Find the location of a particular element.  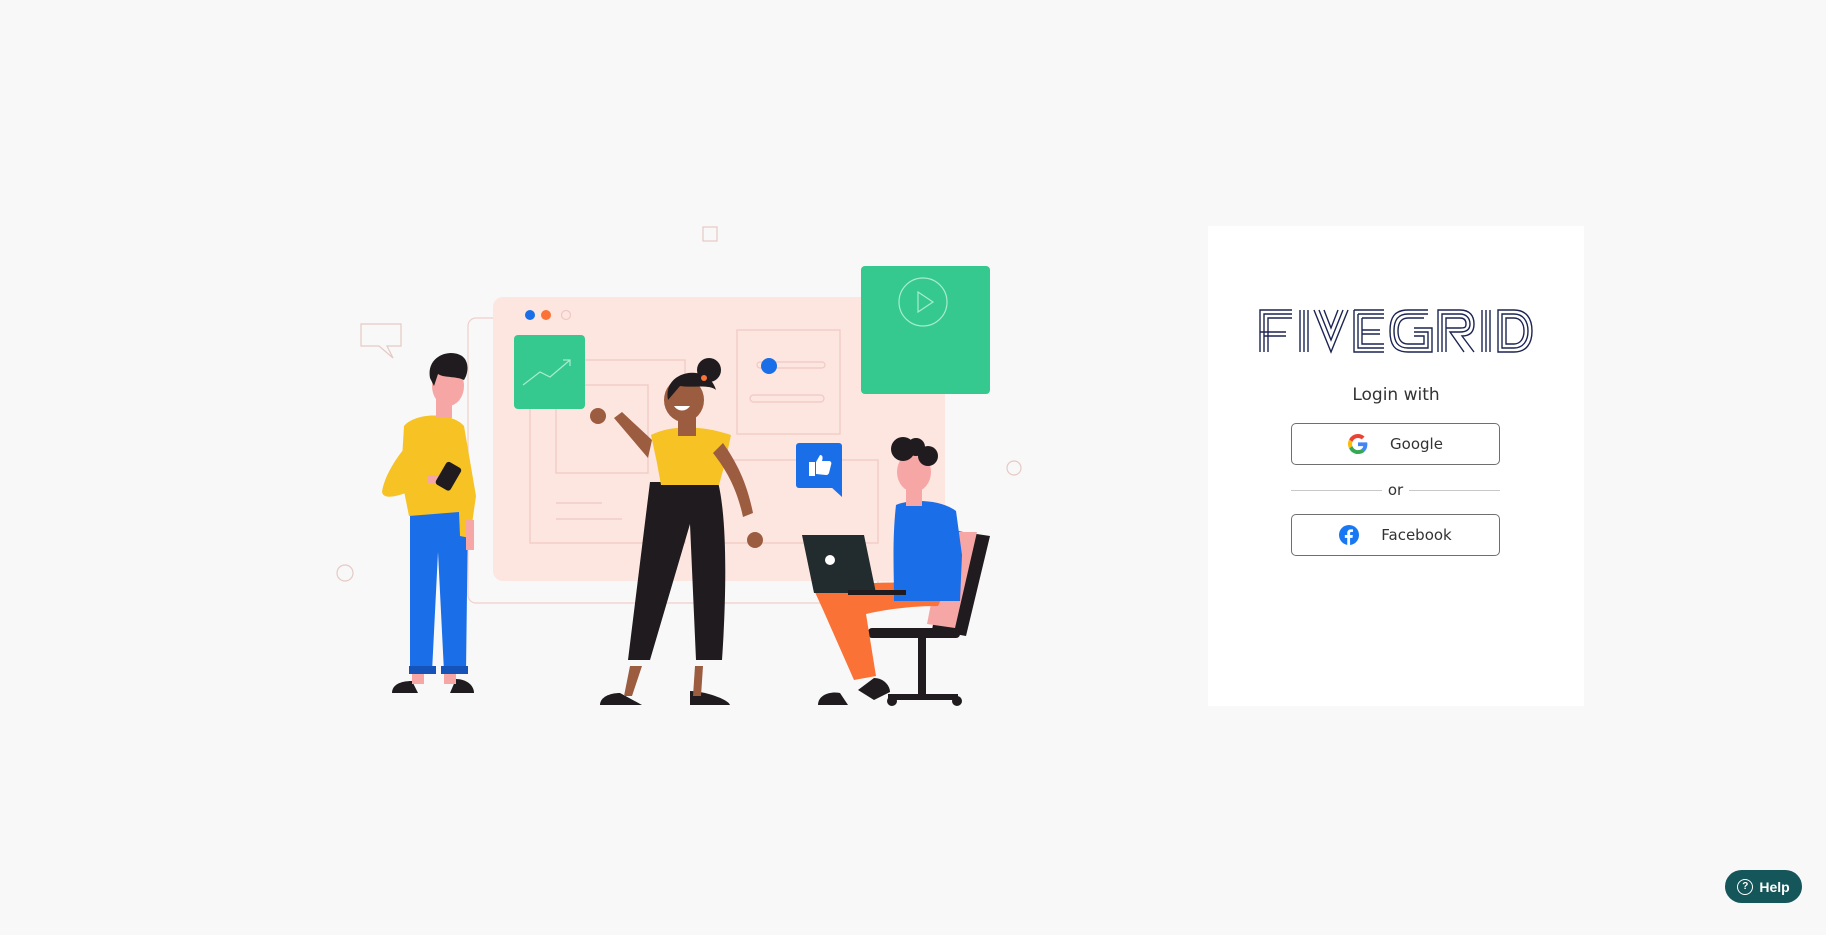

facebook-icon is located at coordinates (1349, 535).